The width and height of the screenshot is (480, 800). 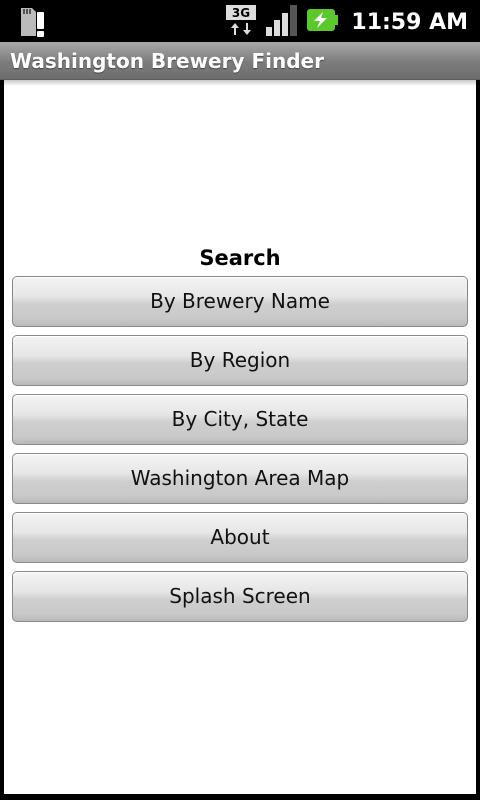 I want to click on by-region-button: By Region, so click(x=240, y=360).